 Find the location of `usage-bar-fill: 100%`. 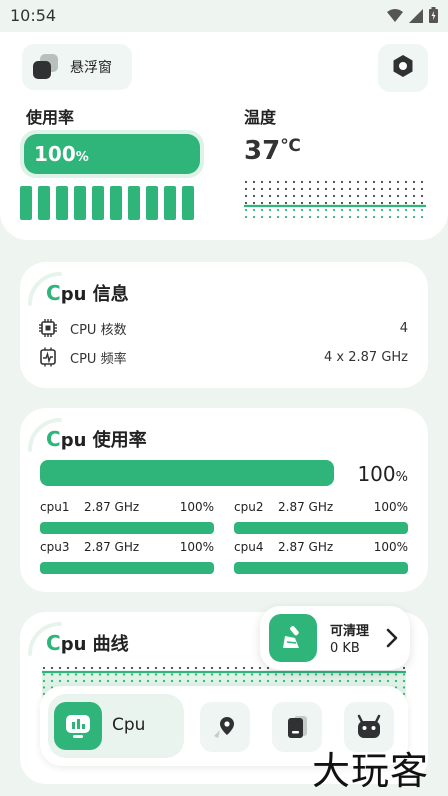

usage-bar-fill: 100% is located at coordinates (112, 154).